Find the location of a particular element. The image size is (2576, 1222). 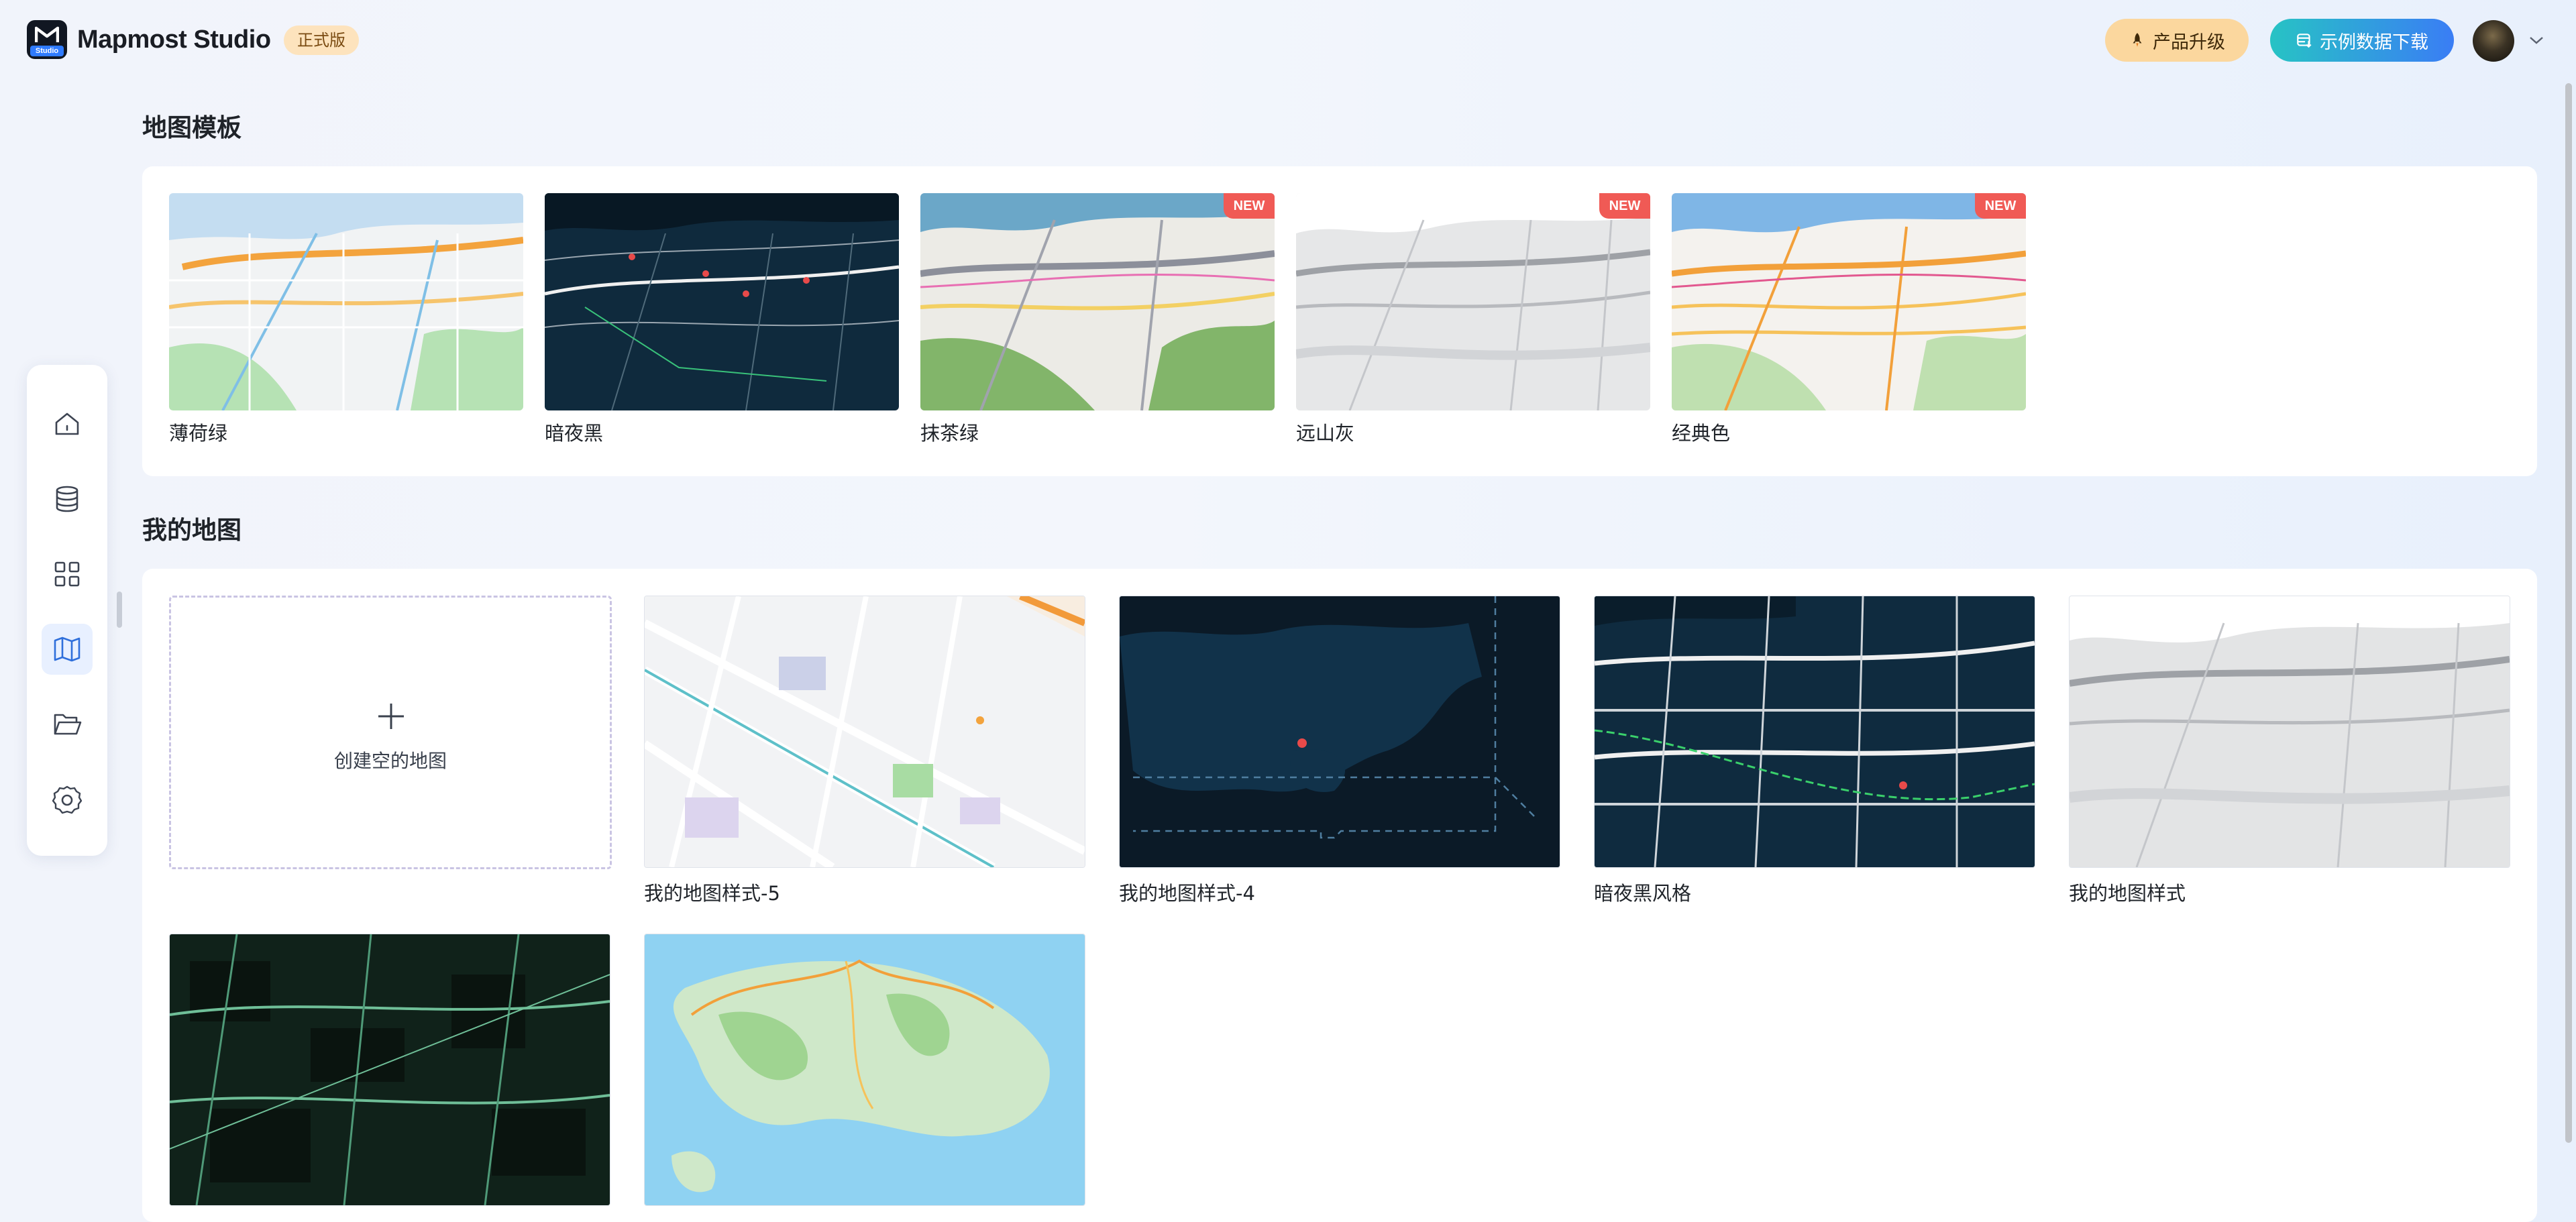

grid-icon is located at coordinates (67, 574).